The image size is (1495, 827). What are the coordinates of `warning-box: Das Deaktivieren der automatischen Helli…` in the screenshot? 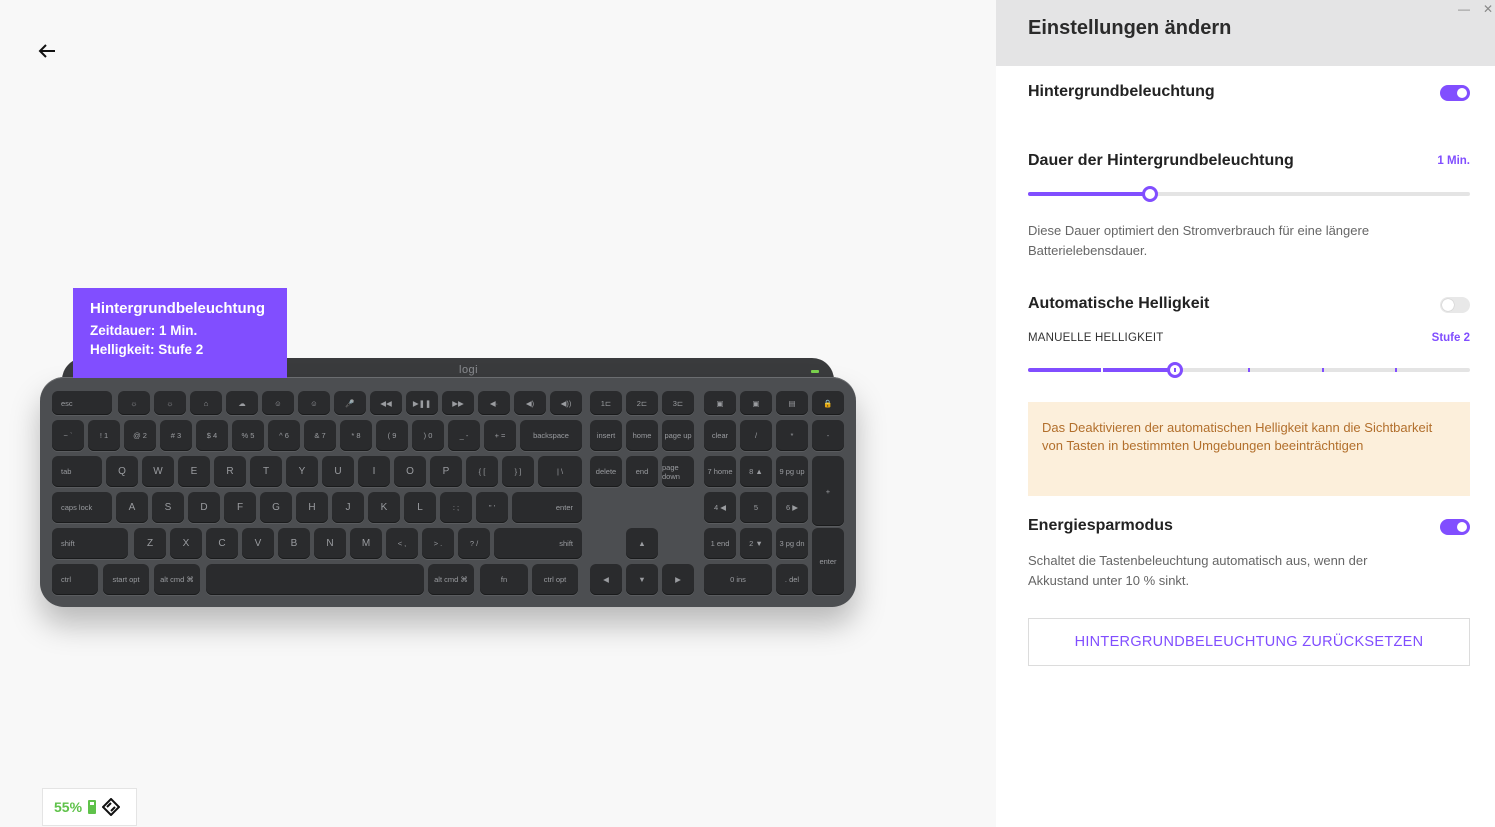 It's located at (1249, 449).